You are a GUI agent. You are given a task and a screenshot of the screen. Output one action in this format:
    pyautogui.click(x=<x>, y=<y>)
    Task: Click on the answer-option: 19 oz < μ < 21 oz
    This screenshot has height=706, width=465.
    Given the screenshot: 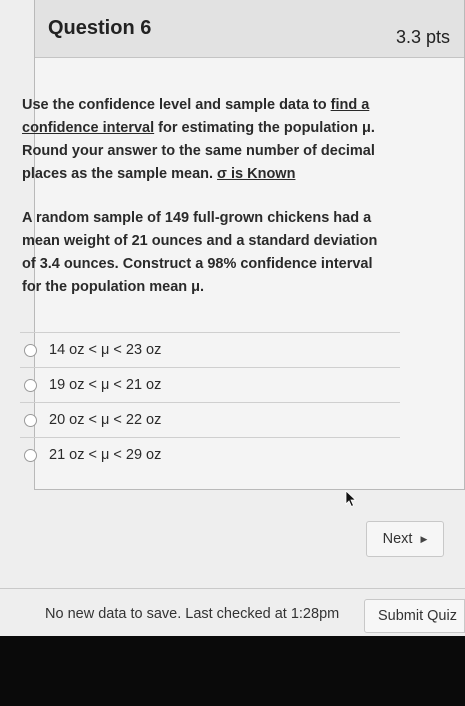 What is the action you would take?
    pyautogui.click(x=210, y=384)
    